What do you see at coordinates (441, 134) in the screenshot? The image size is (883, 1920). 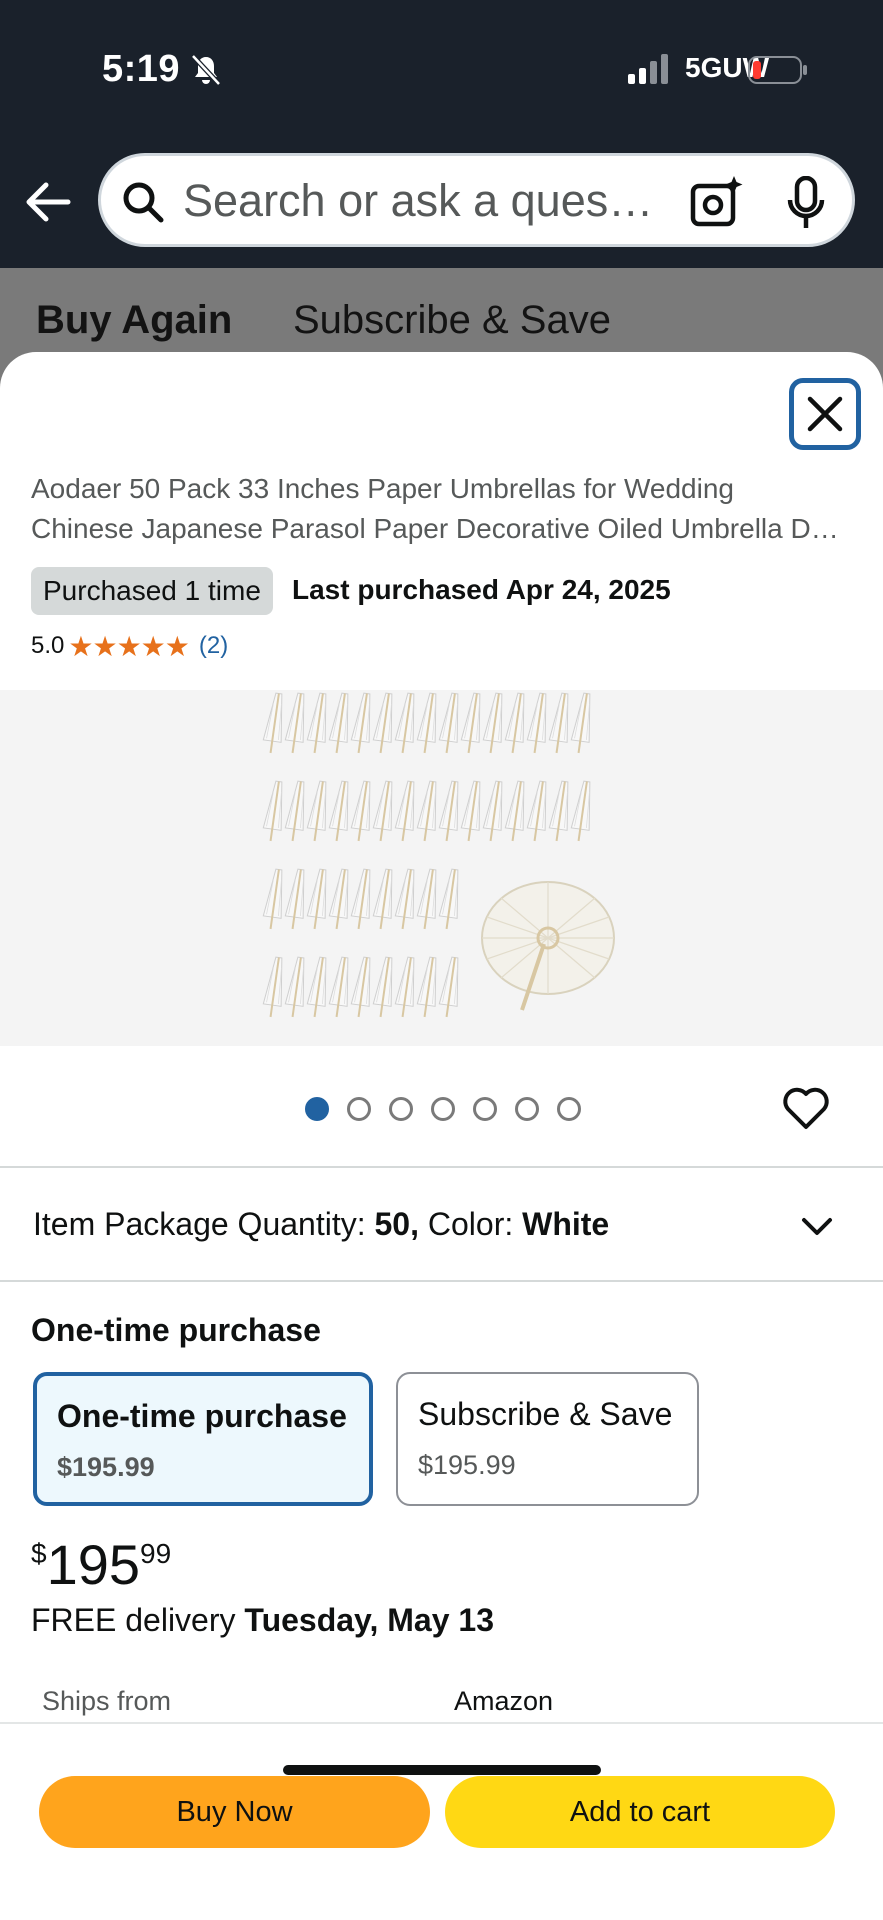 I see `top-bar: 5:19 5GUW` at bounding box center [441, 134].